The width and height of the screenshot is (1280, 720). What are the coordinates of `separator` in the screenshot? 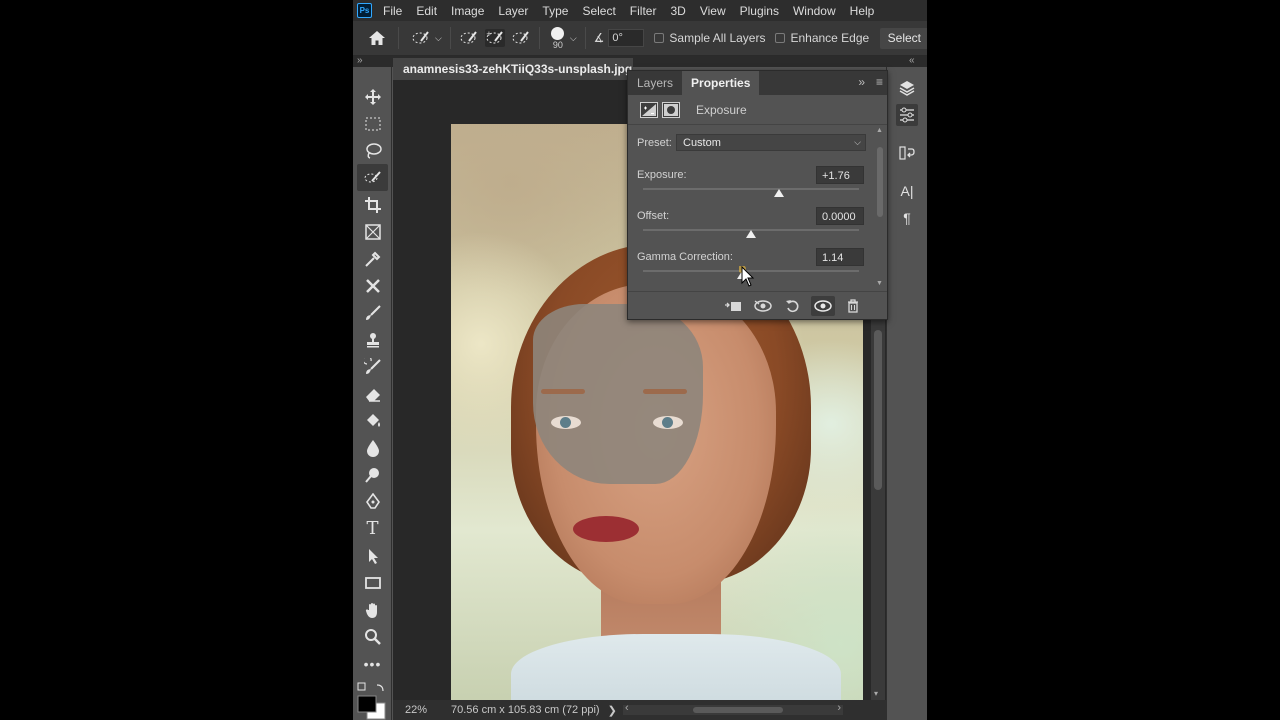 It's located at (398, 38).